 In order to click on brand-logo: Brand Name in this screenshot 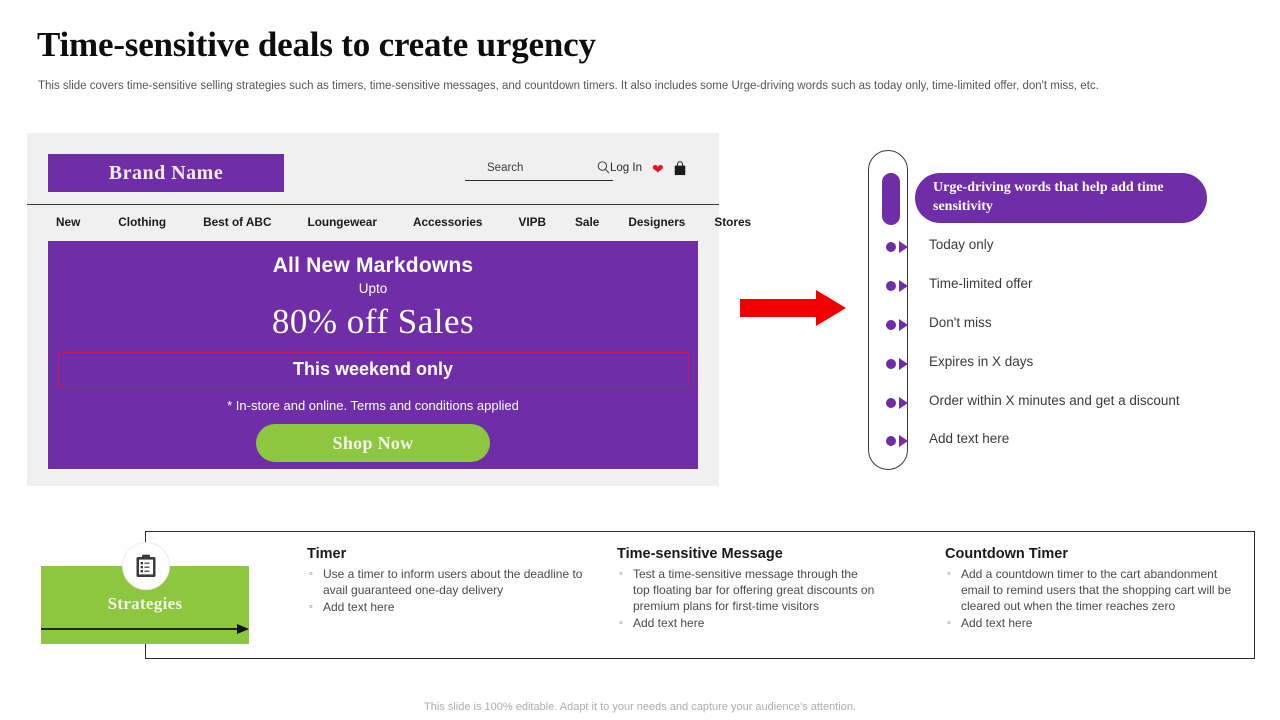, I will do `click(166, 173)`.